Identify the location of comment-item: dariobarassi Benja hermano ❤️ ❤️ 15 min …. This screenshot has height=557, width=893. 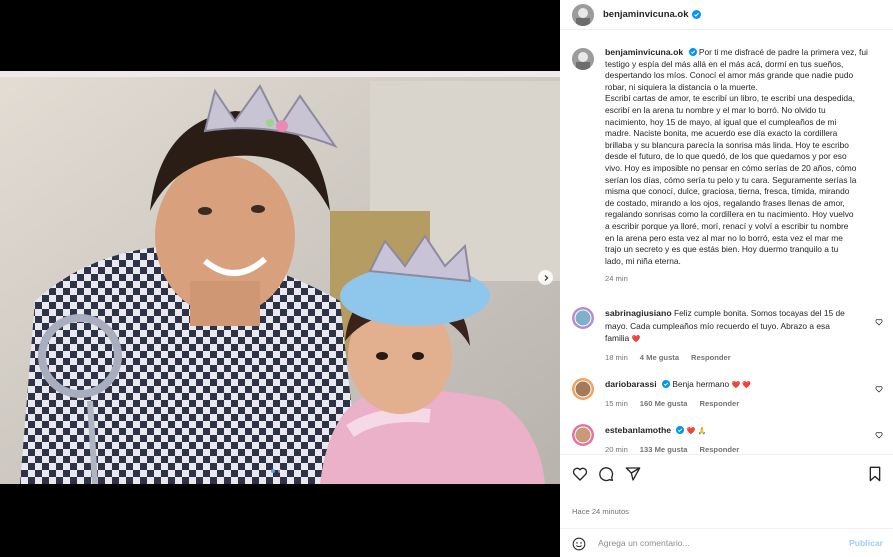
(731, 394).